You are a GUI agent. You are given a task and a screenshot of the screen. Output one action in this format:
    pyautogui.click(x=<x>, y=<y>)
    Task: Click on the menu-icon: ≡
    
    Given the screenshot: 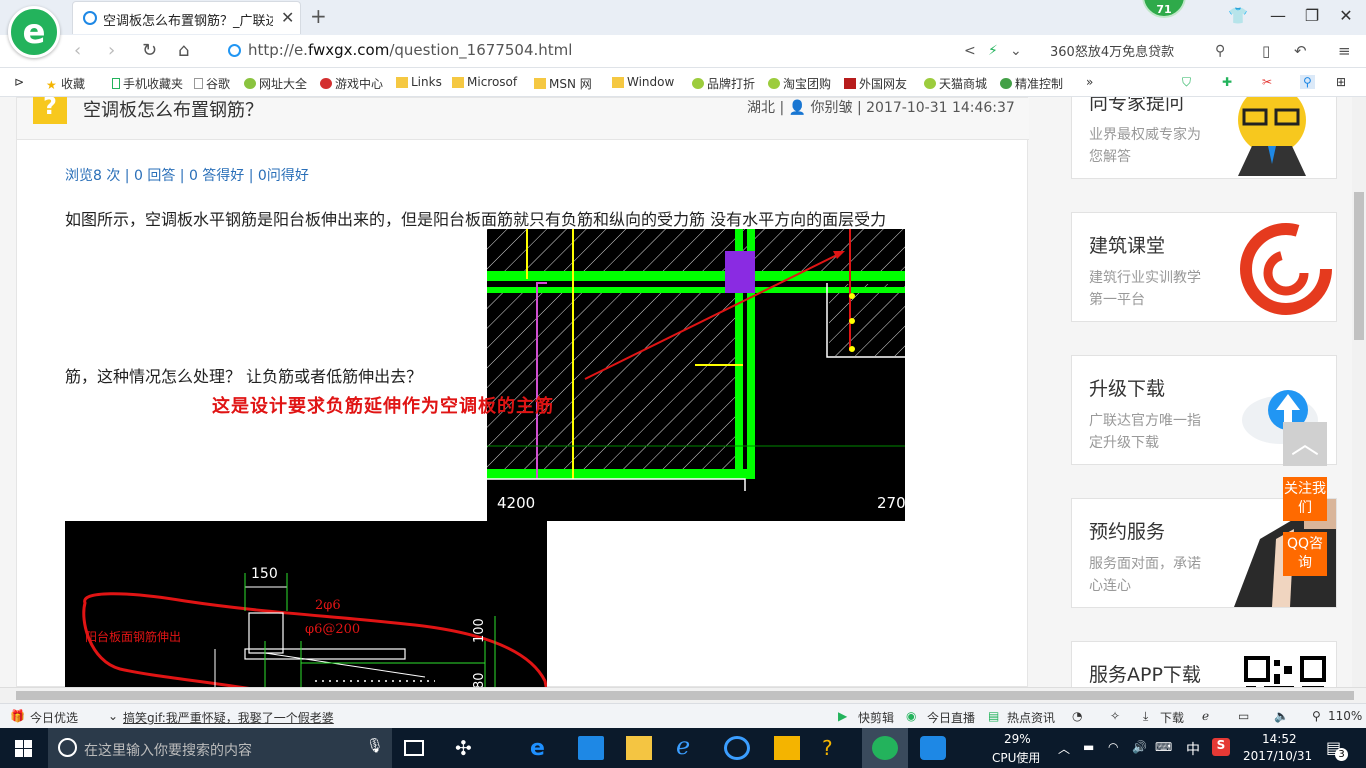 What is the action you would take?
    pyautogui.click(x=1344, y=51)
    